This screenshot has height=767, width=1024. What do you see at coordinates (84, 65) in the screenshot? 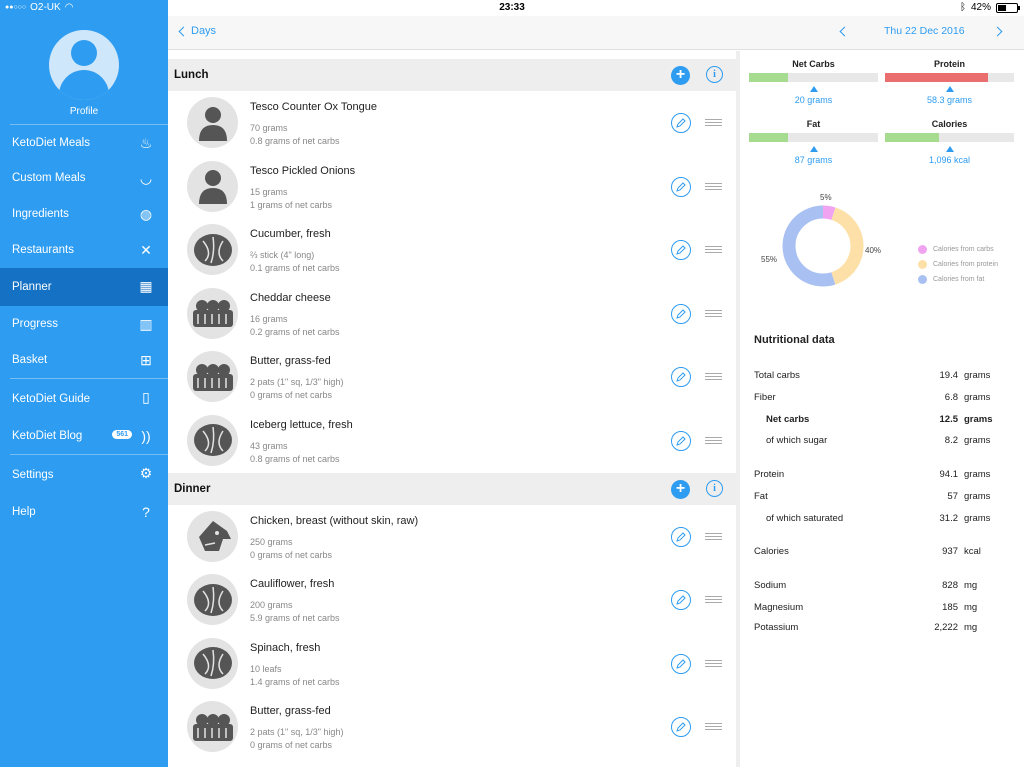
I see `profile-avatar` at bounding box center [84, 65].